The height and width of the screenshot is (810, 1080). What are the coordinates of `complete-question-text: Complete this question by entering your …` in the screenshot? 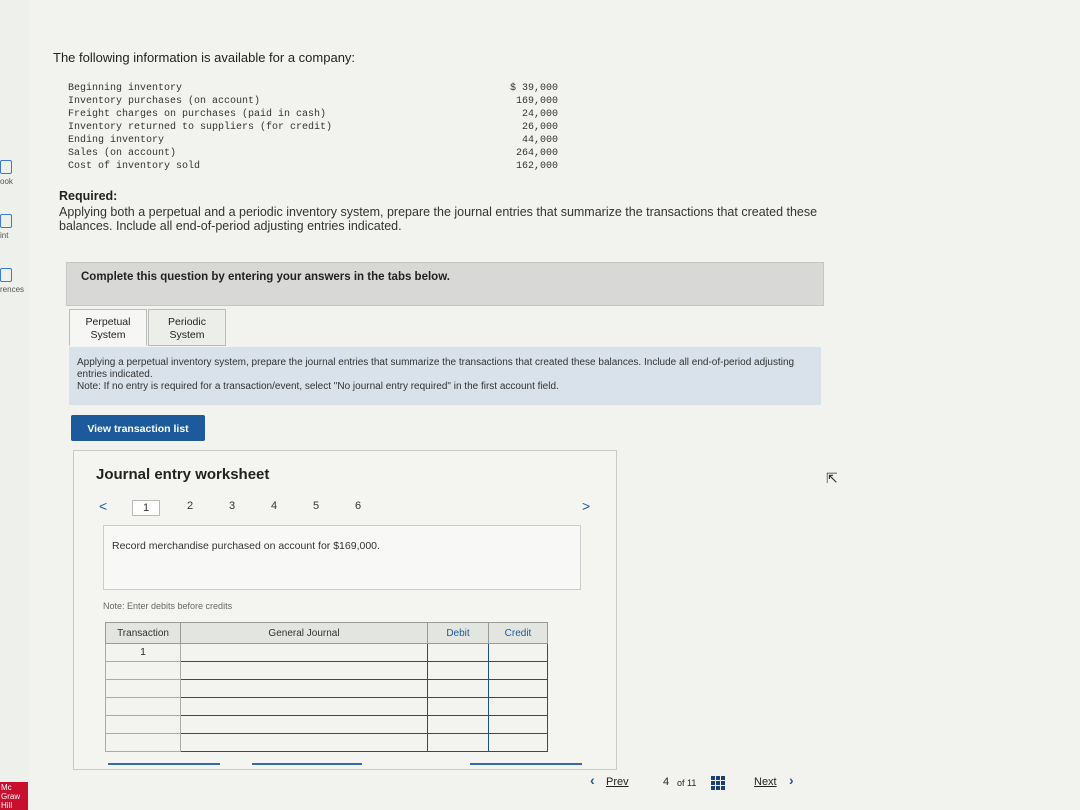 It's located at (265, 277).